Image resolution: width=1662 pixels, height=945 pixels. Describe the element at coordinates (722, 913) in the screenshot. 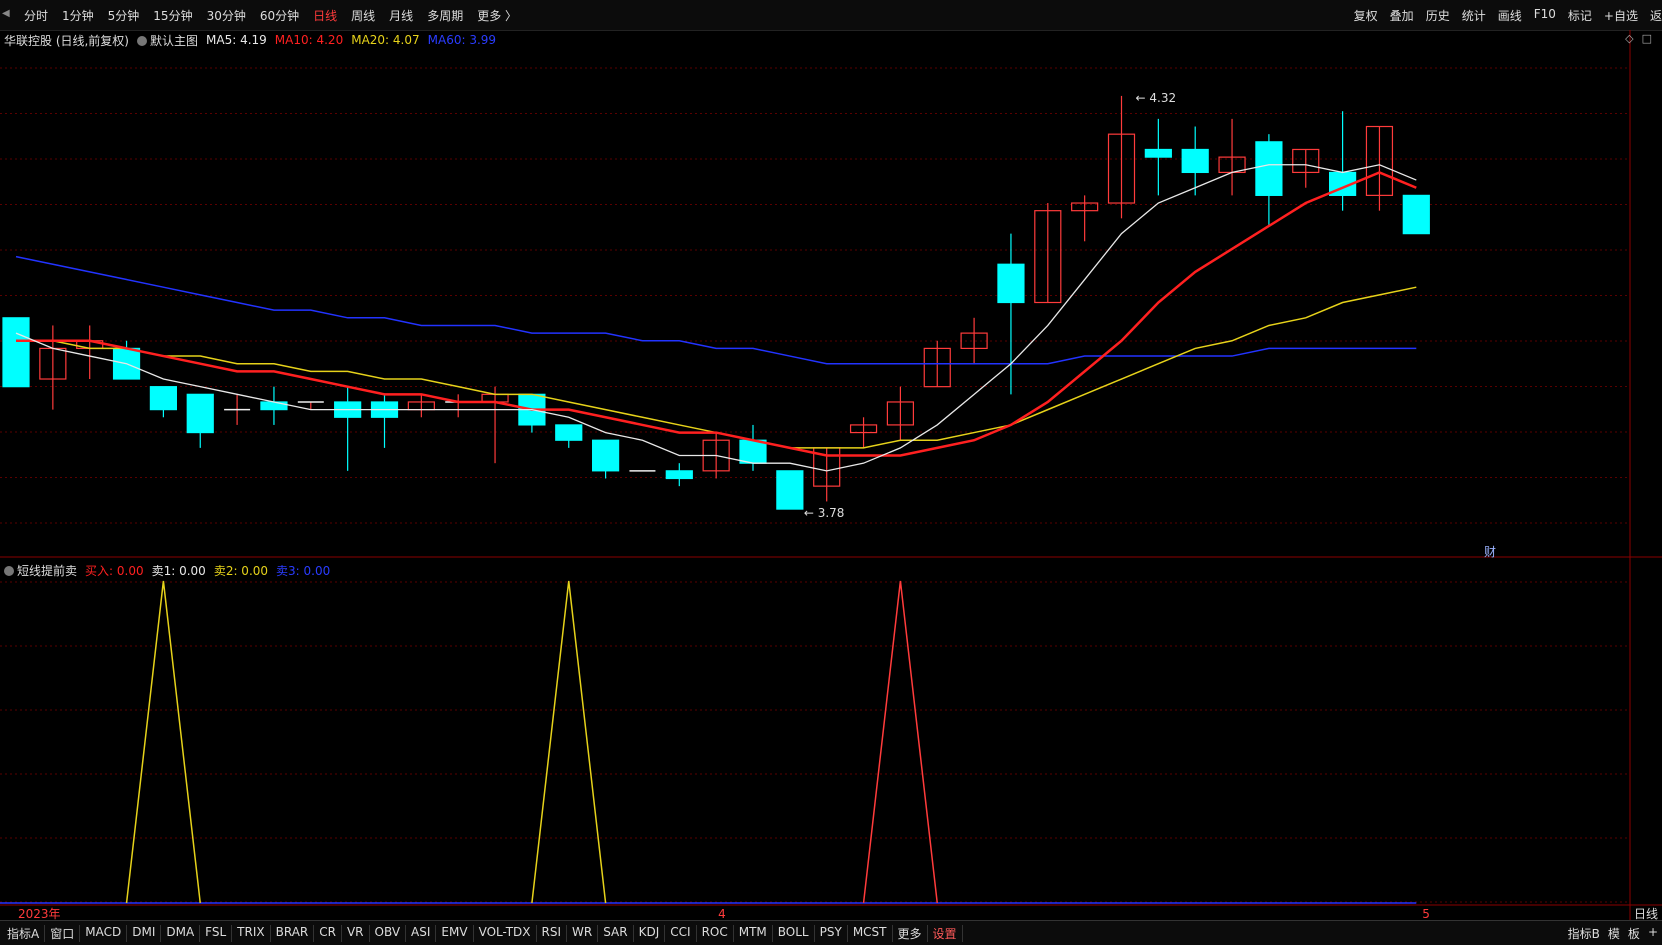

I see `date-label-month: 4` at that location.